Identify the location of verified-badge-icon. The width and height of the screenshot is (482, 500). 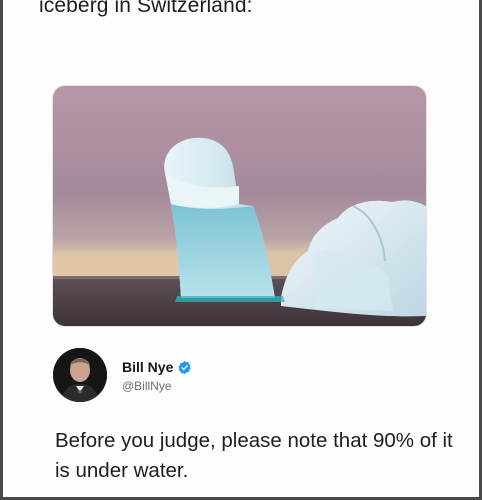
(185, 367).